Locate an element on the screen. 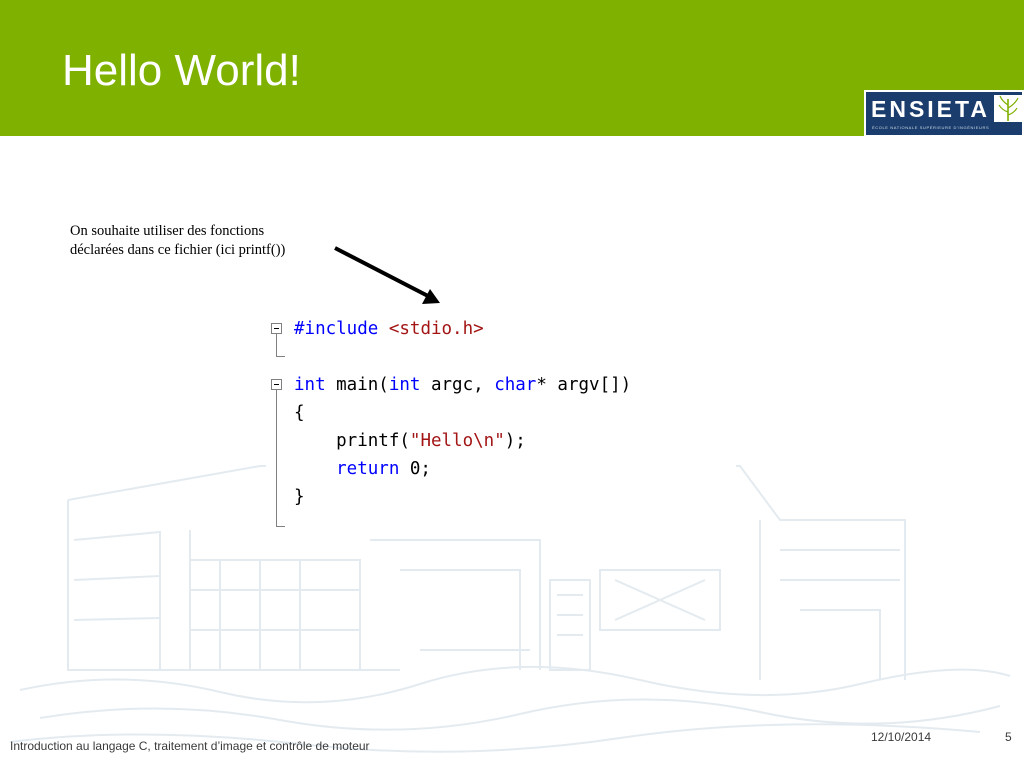  arrow-icon is located at coordinates (387, 275).